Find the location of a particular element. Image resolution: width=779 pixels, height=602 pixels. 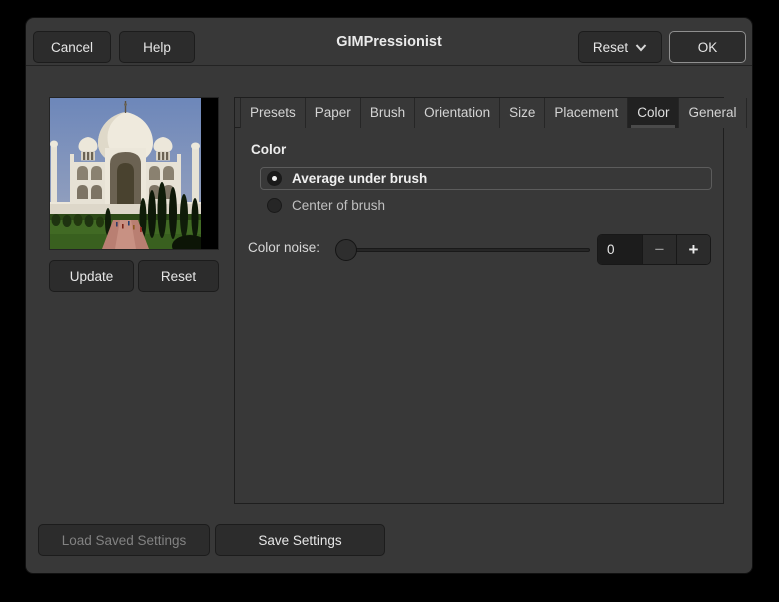

chevron-down-icon is located at coordinates (641, 47).